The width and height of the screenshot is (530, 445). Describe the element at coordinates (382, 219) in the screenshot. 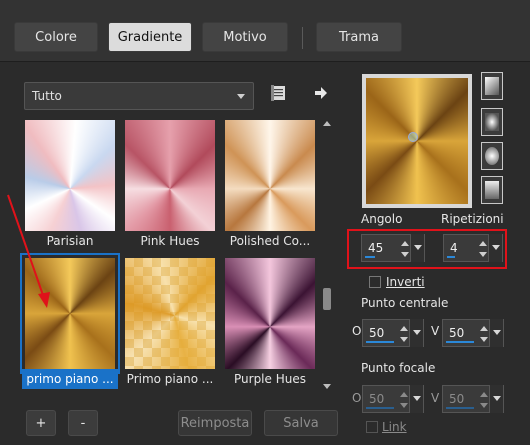

I see `angle-label: Angolo` at that location.